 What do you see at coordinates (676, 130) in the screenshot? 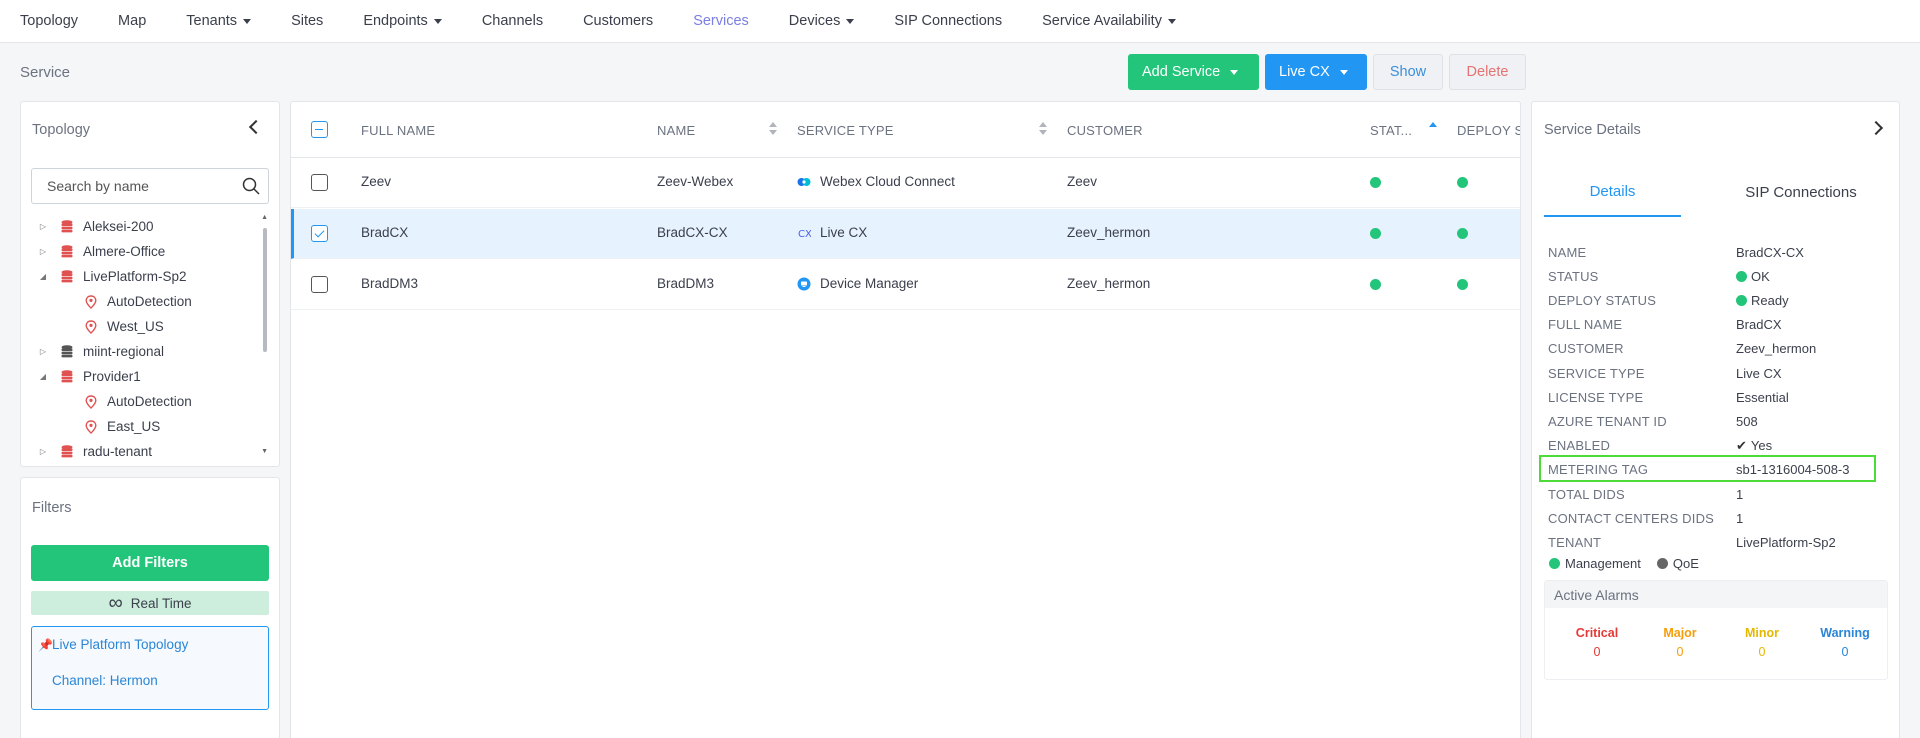
I see `header-name: NAME` at bounding box center [676, 130].